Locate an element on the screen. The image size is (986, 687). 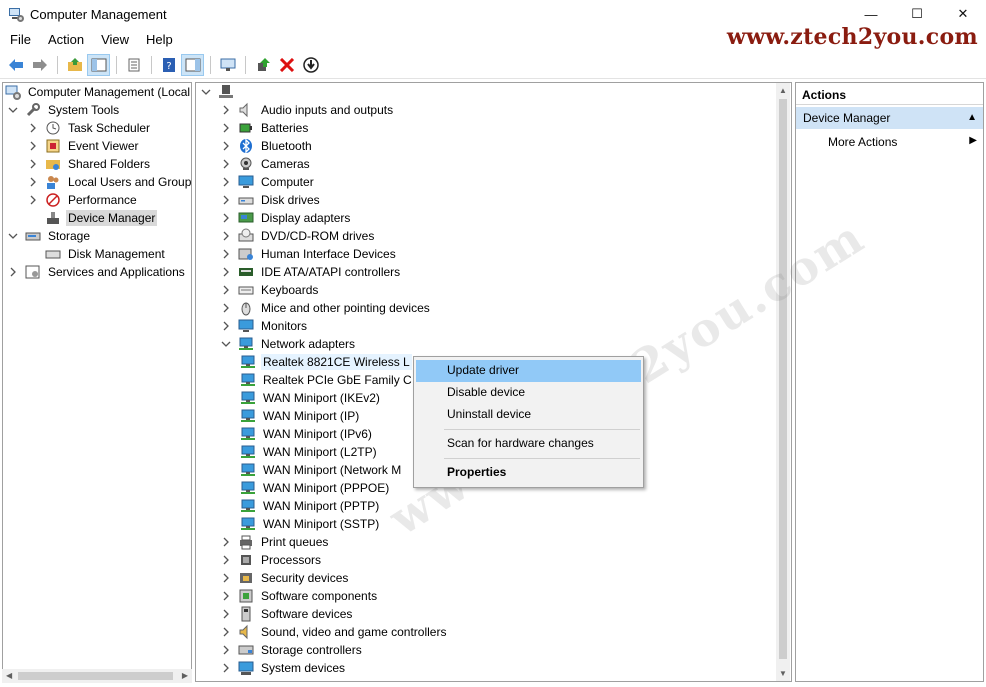
uninstall-device-menu-item: Uninstall device is located at coordinates (528, 415).